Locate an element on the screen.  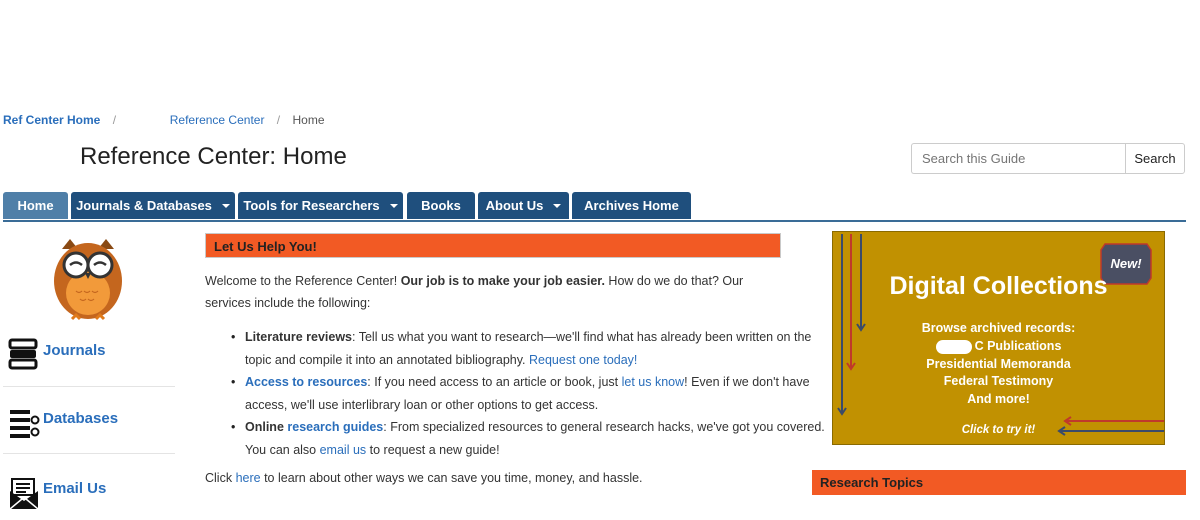
help-heading: Let Us Help You! is located at coordinates (493, 245).